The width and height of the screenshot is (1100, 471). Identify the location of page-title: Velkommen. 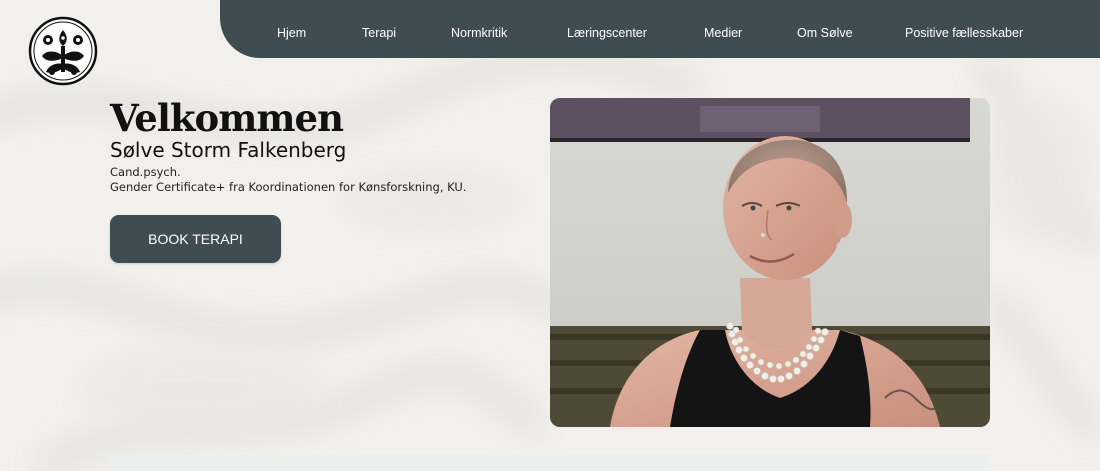
(227, 118).